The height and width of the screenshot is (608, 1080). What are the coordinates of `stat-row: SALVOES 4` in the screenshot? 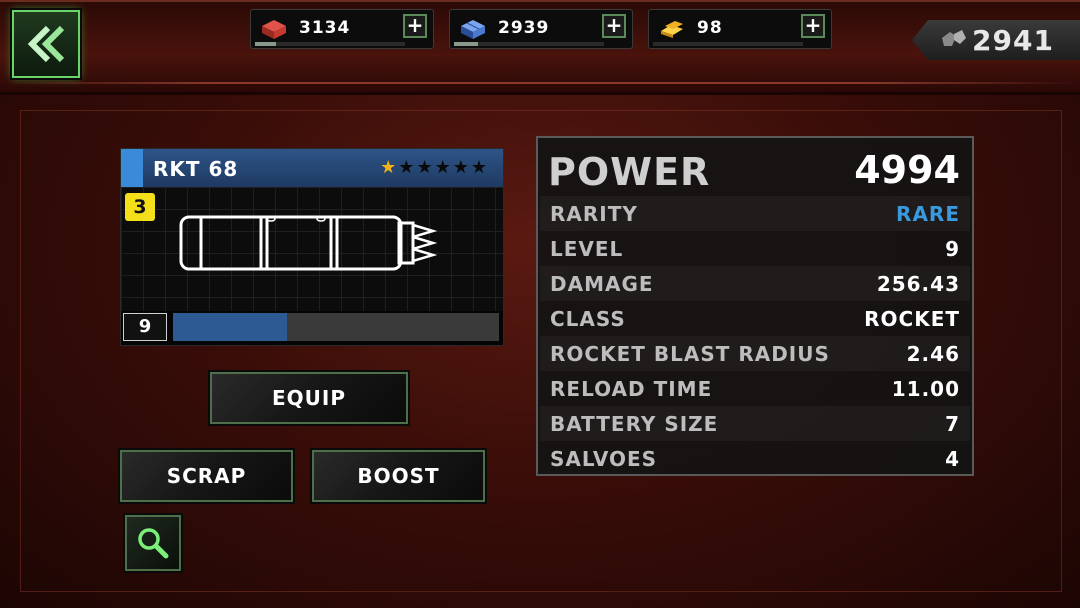 It's located at (755, 458).